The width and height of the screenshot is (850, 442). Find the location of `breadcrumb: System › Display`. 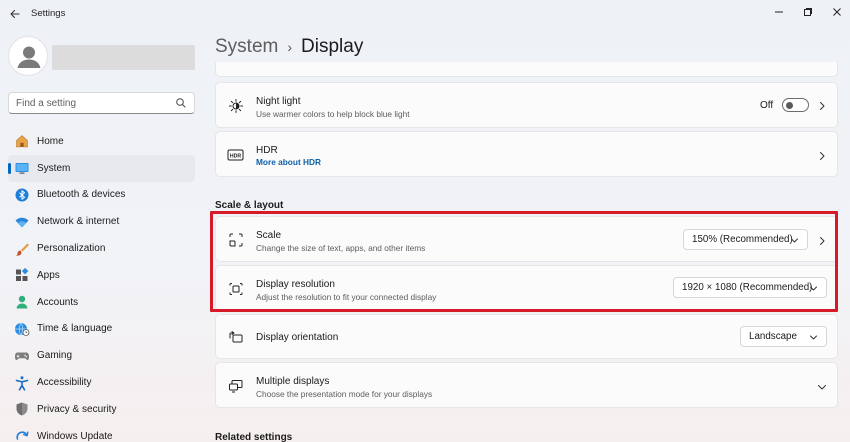

breadcrumb: System › Display is located at coordinates (289, 47).